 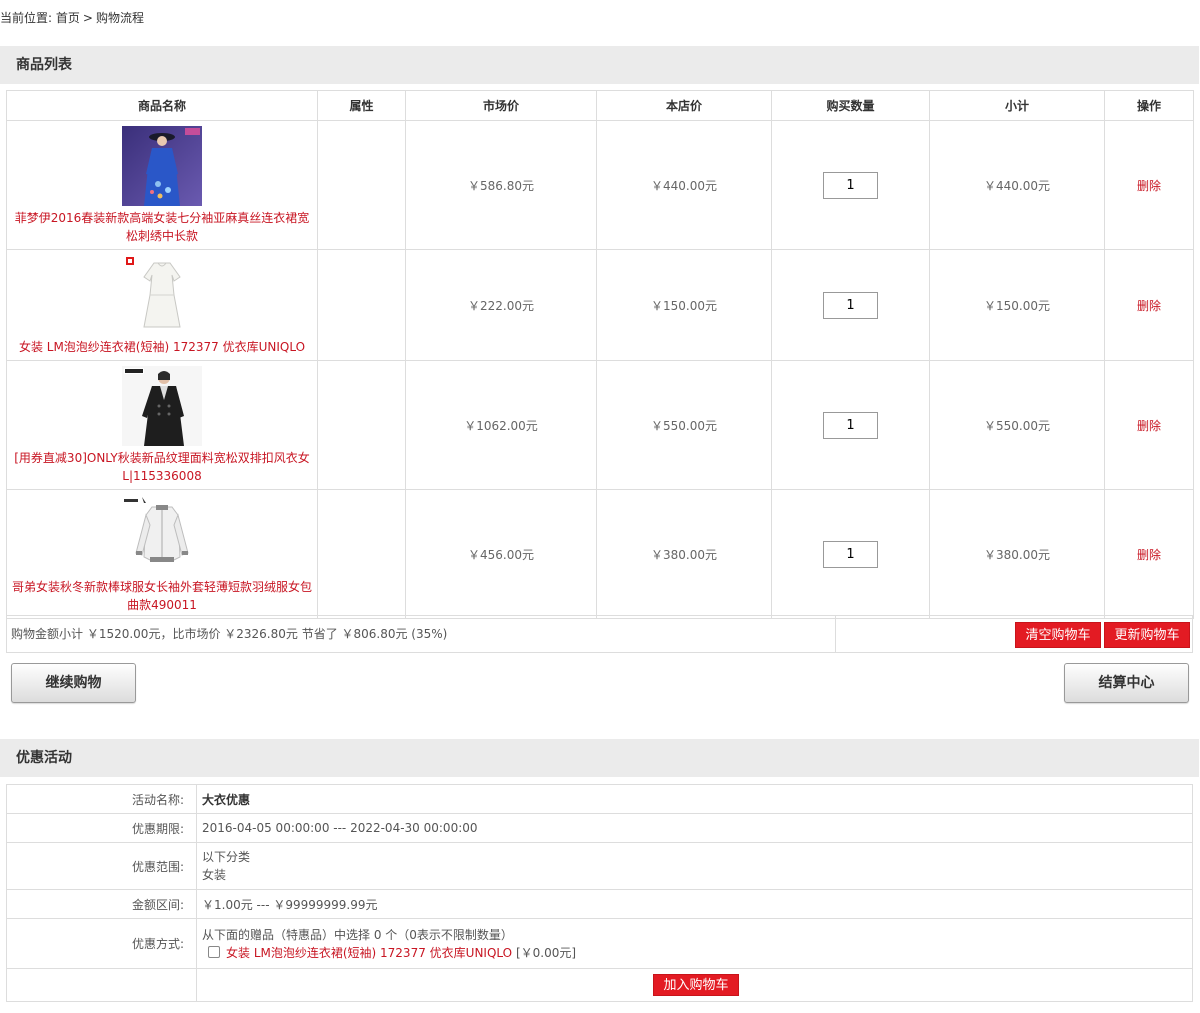 What do you see at coordinates (694, 866) in the screenshot?
I see `promo-scope-value: 以下分类 女装` at bounding box center [694, 866].